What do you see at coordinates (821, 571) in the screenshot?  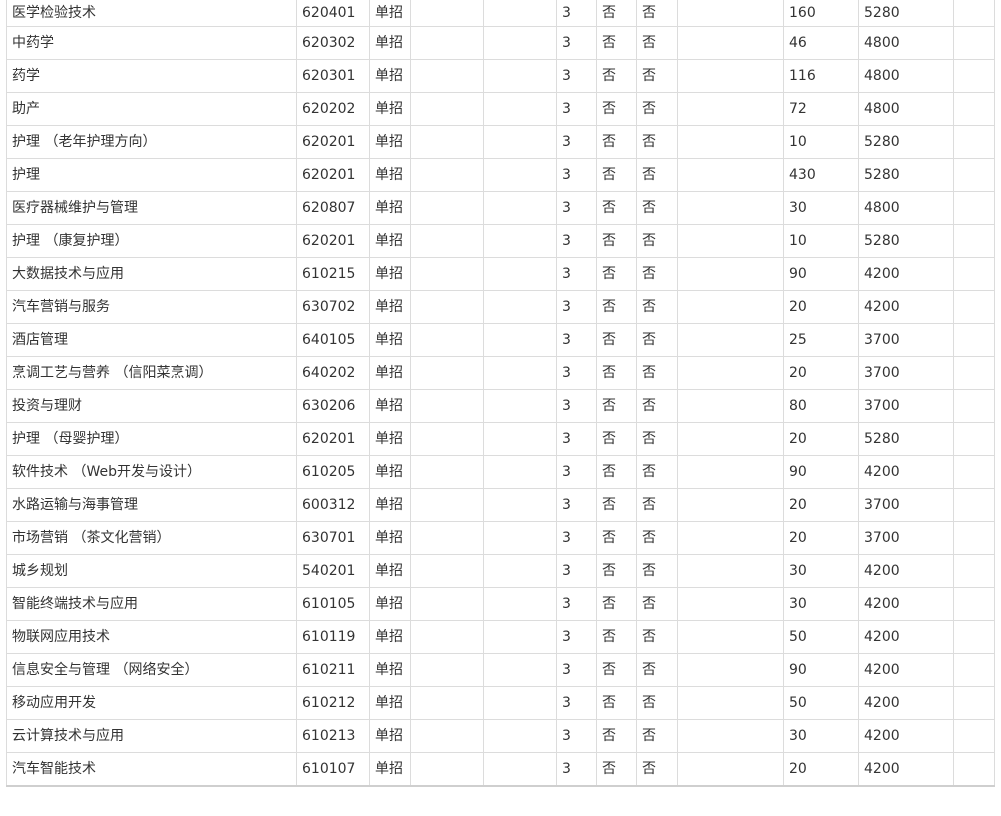 I see `quota-cell: 30` at bounding box center [821, 571].